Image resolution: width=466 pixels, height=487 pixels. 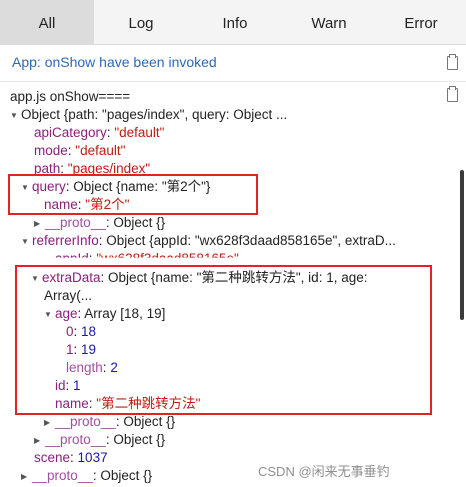 What do you see at coordinates (86, 476) in the screenshot?
I see `tree-node-root-proto: ▶ __proto__: Object {}` at bounding box center [86, 476].